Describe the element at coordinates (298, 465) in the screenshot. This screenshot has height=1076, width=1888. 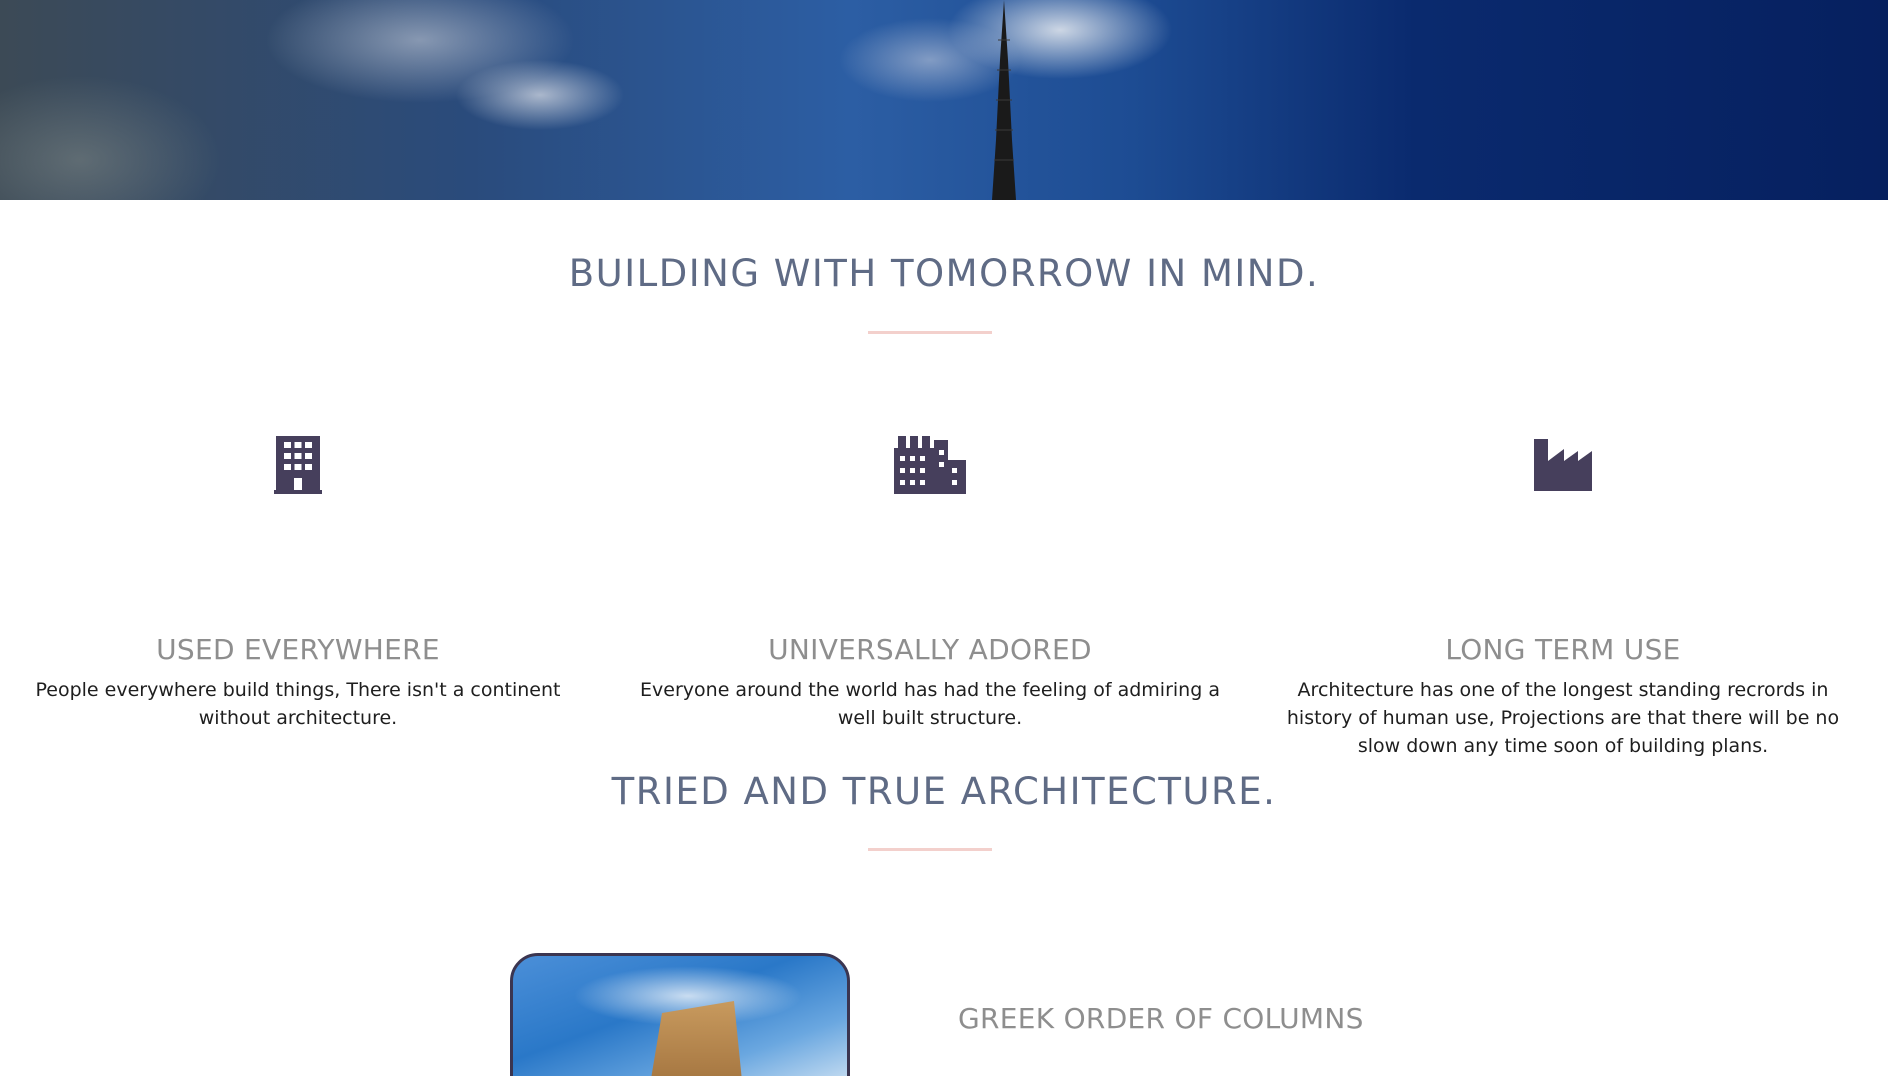
I see `building-icon` at that location.